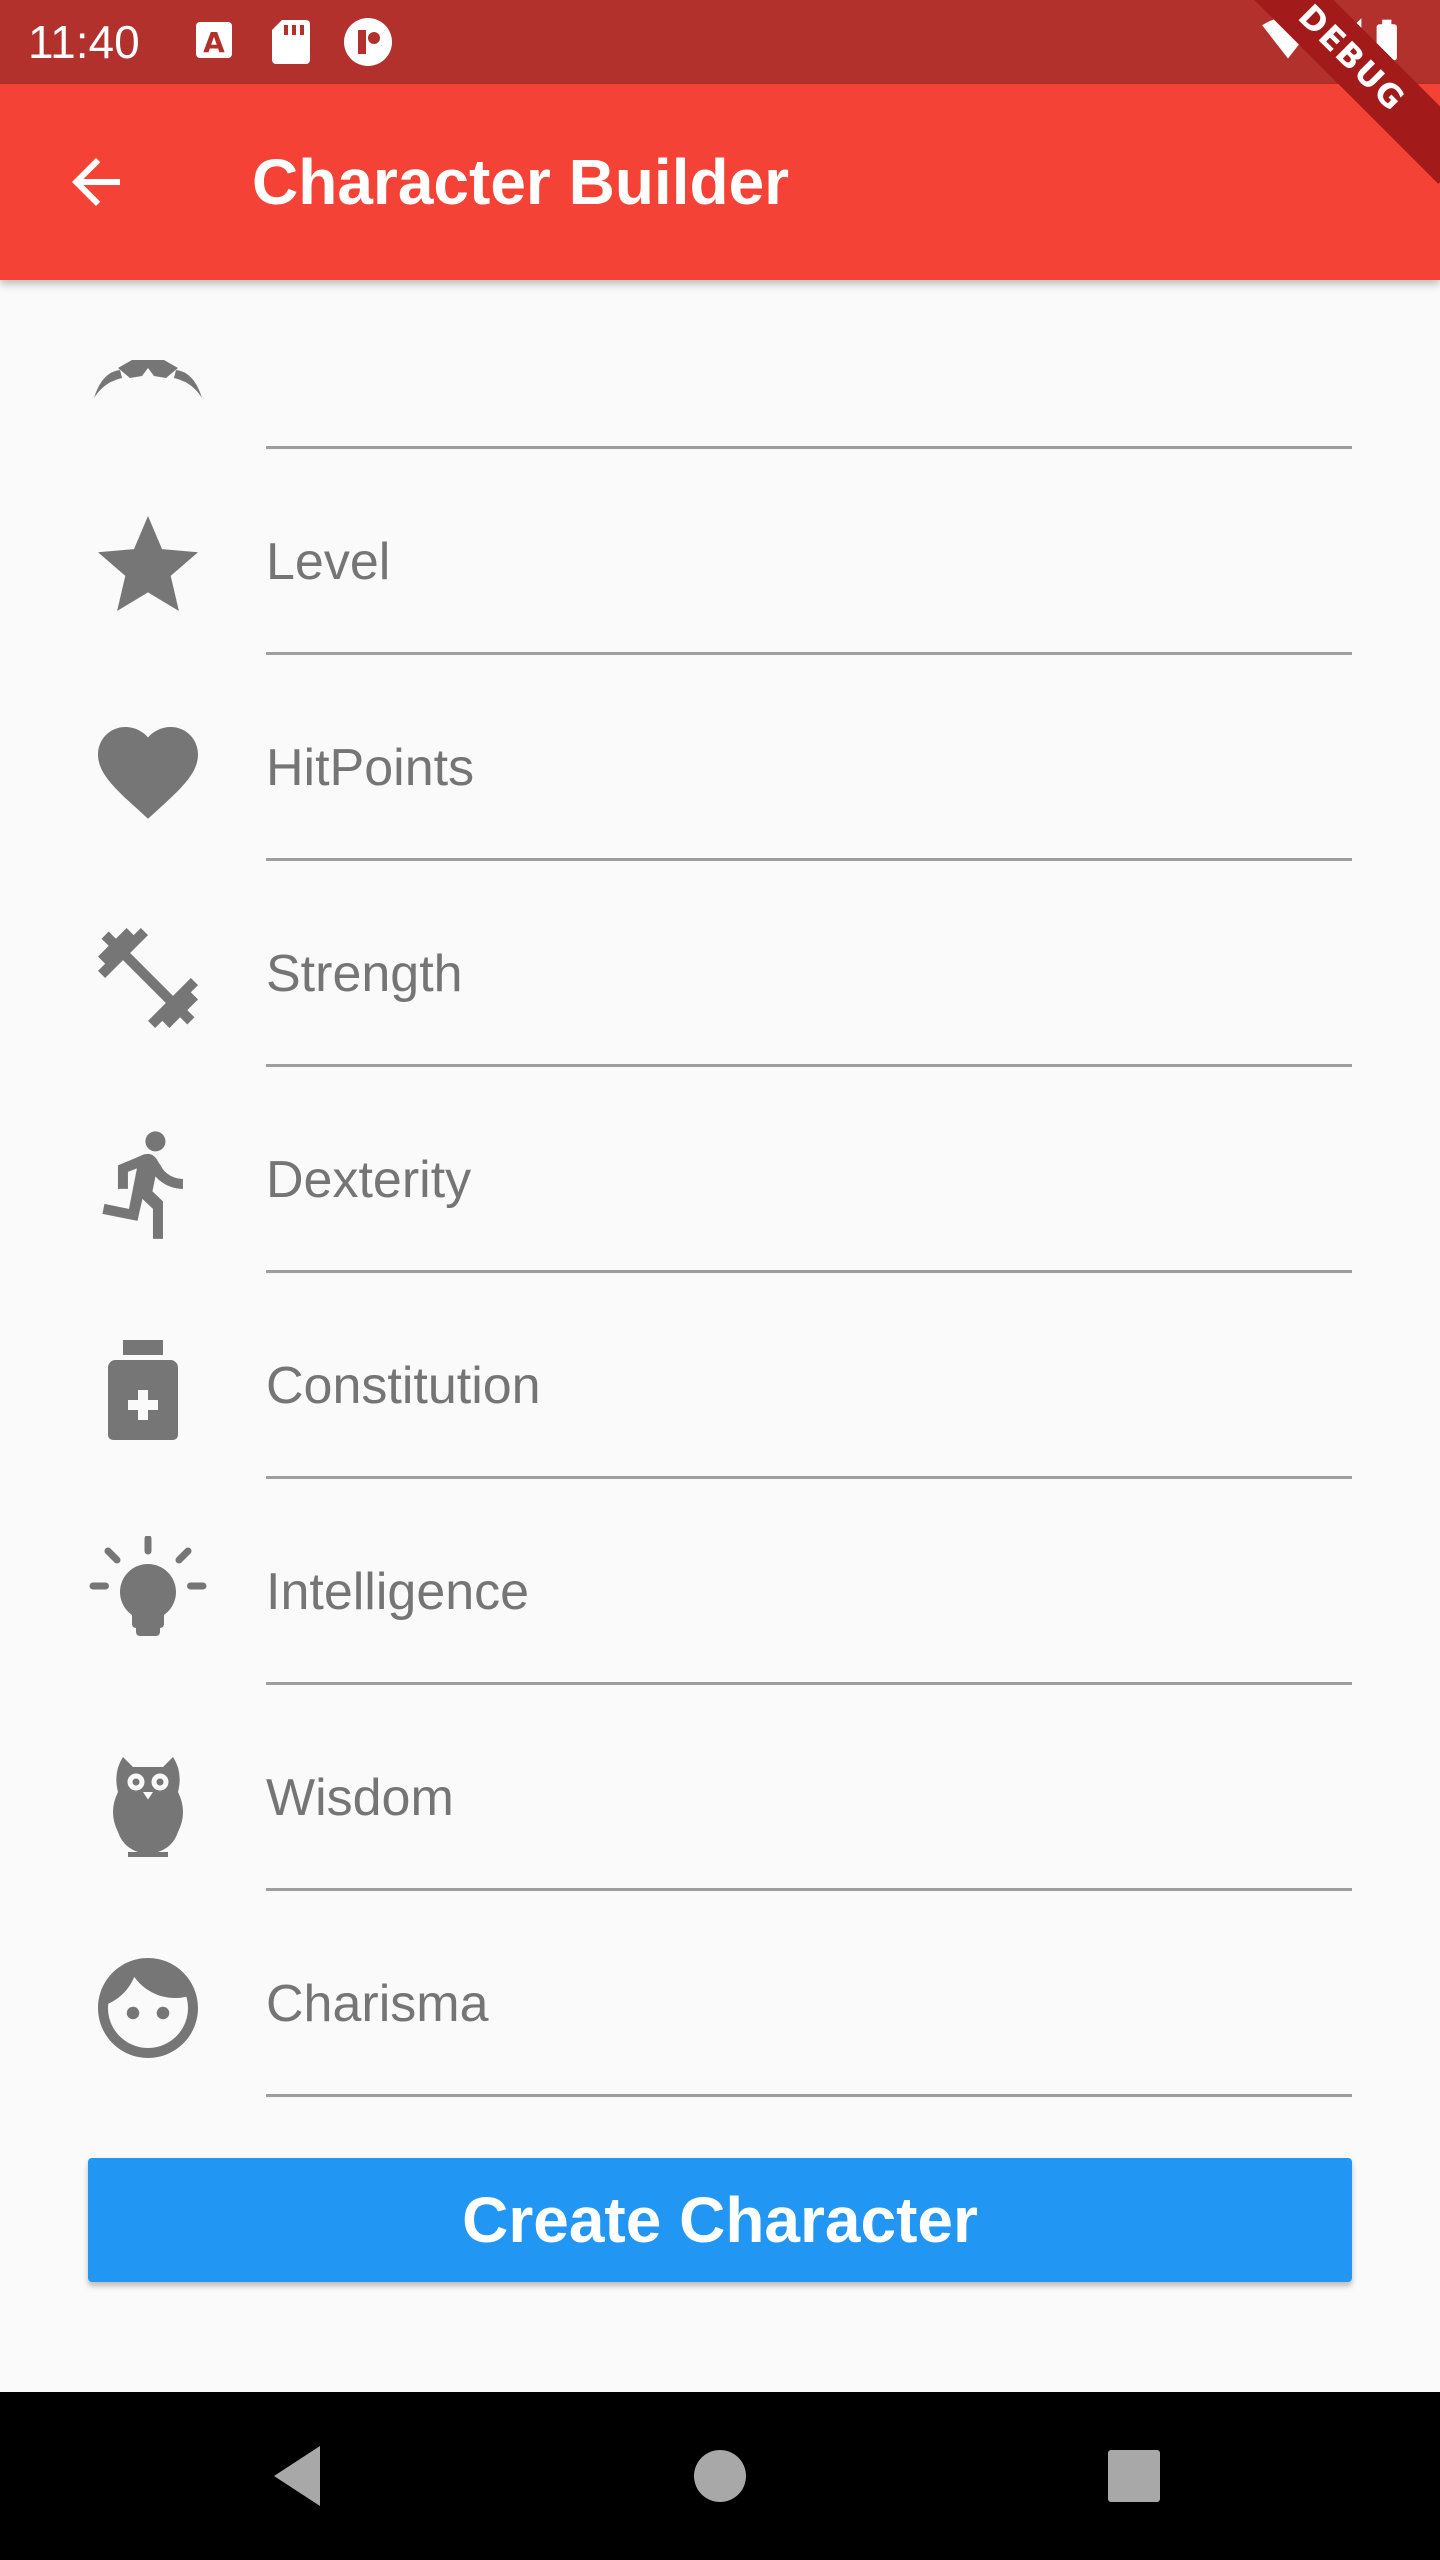 The image size is (1440, 2560). What do you see at coordinates (148, 2008) in the screenshot?
I see `face-icon` at bounding box center [148, 2008].